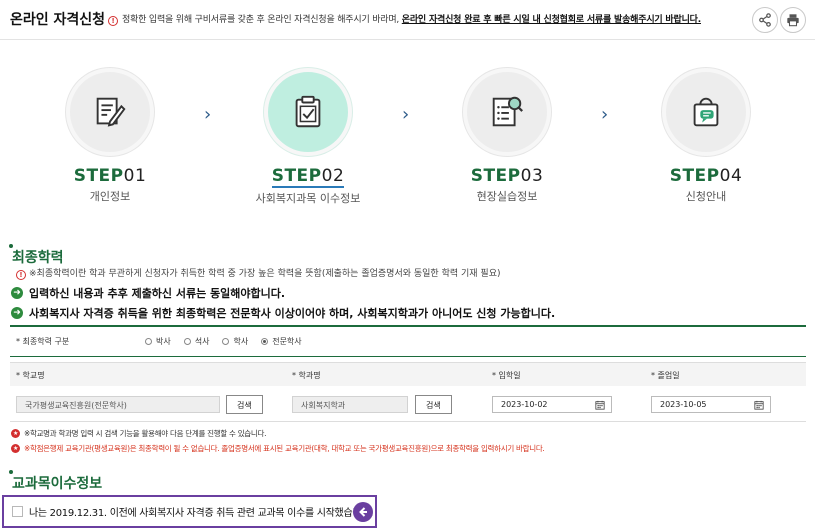  Describe the element at coordinates (110, 196) in the screenshot. I see `step-label: 개인정보` at that location.